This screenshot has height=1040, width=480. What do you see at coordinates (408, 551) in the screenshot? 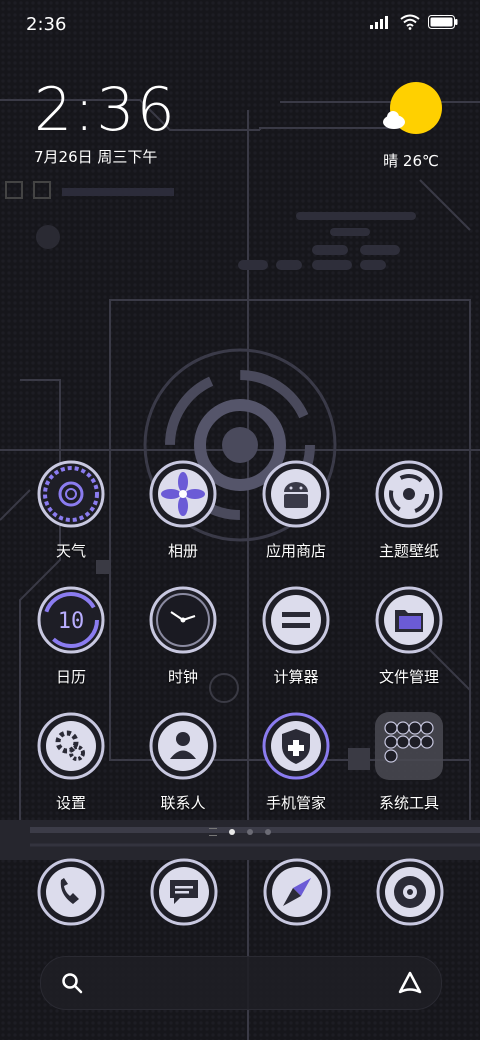
I see `app-label: 主题壁纸` at bounding box center [408, 551].